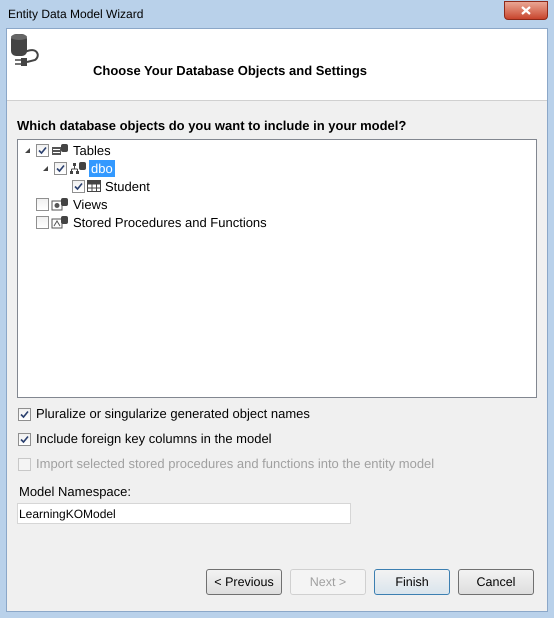 The width and height of the screenshot is (554, 618). I want to click on namespace-field: LearningKOModel, so click(184, 513).